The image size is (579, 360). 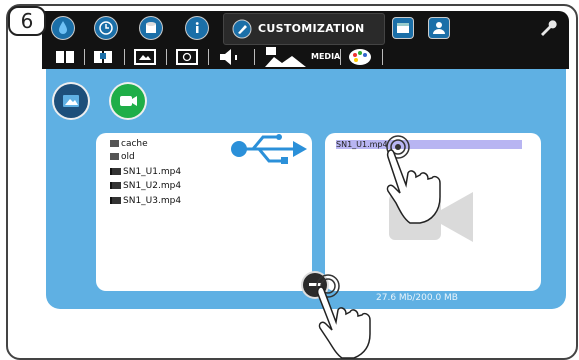 I want to click on image-mode-button, so click(x=71, y=101).